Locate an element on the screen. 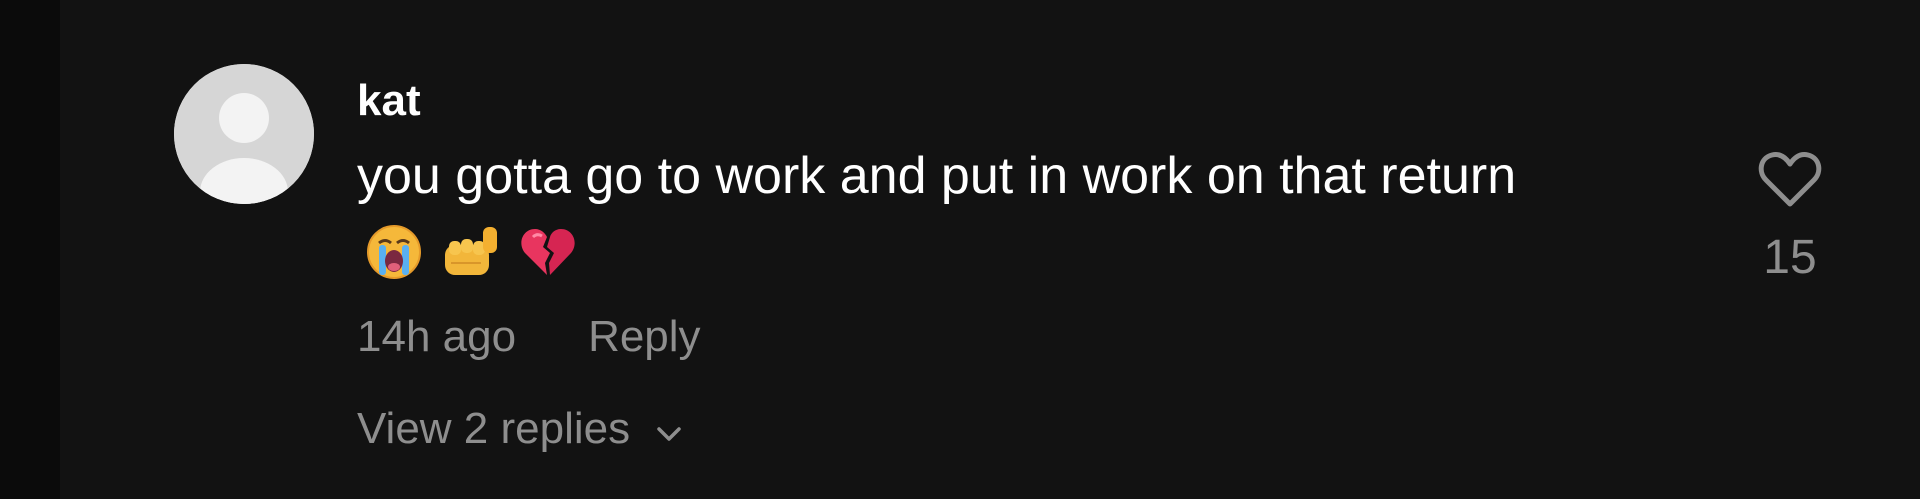 The height and width of the screenshot is (499, 1920). like-count: 15 is located at coordinates (1790, 257).